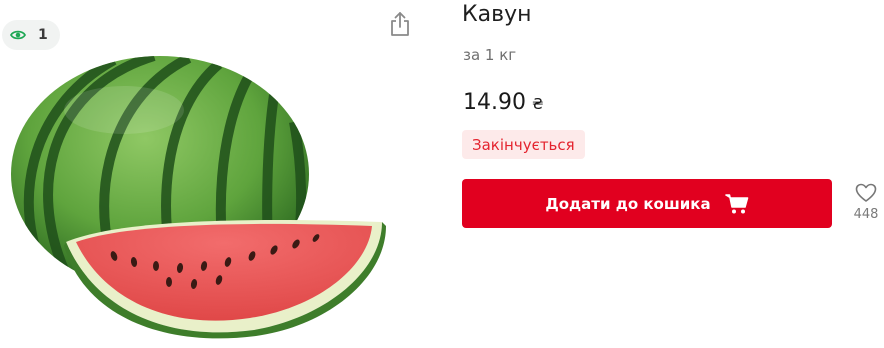 This screenshot has width=884, height=348. What do you see at coordinates (494, 102) in the screenshot?
I see `price-amount: 14.90` at bounding box center [494, 102].